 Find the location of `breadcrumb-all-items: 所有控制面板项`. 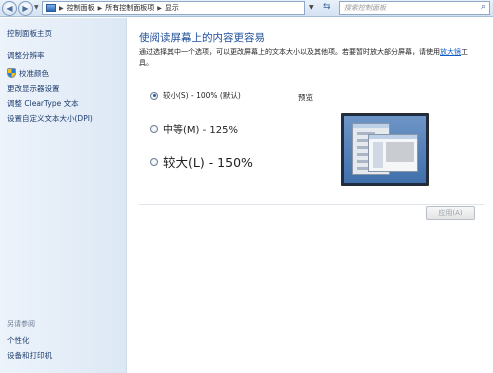

breadcrumb-all-items: 所有控制面板项 is located at coordinates (129, 8).